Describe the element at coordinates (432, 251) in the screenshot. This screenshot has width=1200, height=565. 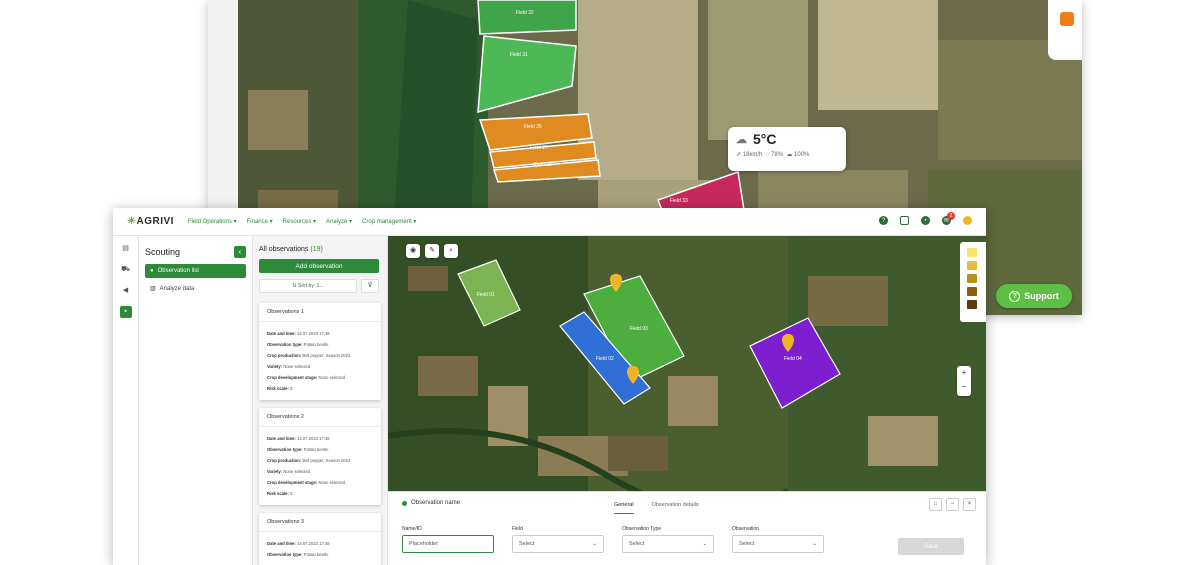
I see `draw-icon: ✎` at that location.